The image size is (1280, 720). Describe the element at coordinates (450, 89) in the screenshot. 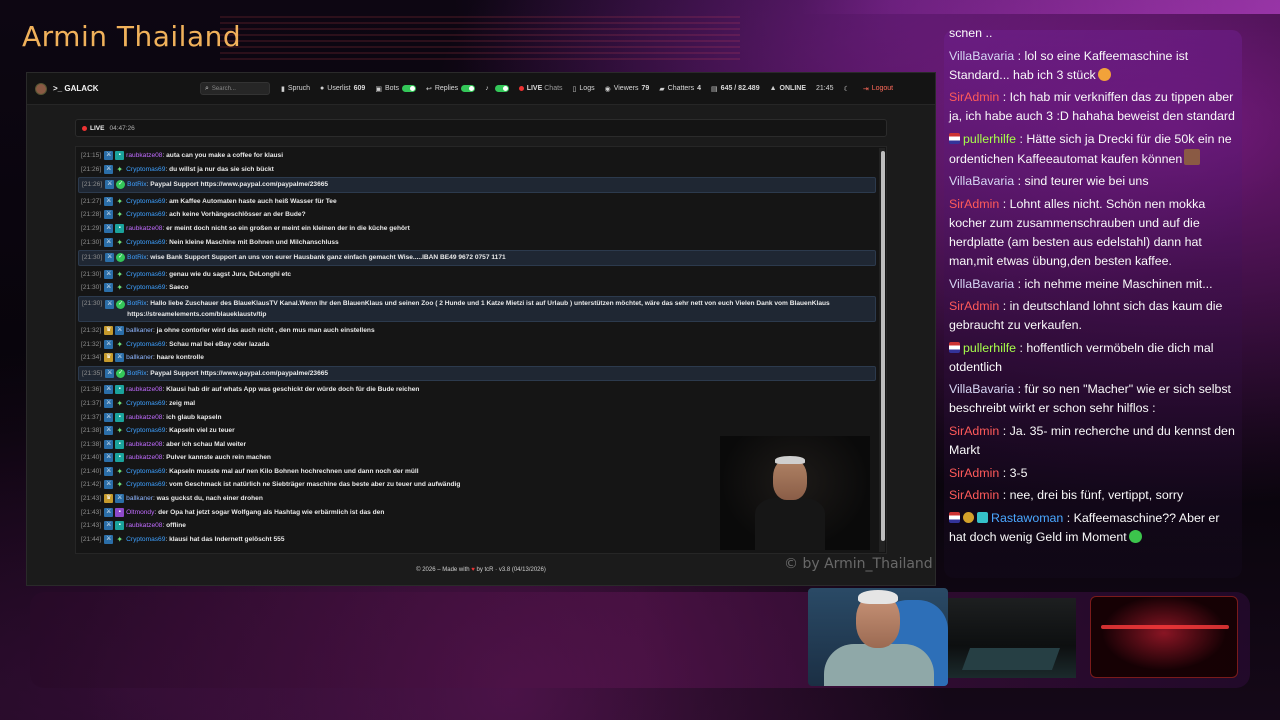

I see `replies-toggle: ↩ Replies` at that location.